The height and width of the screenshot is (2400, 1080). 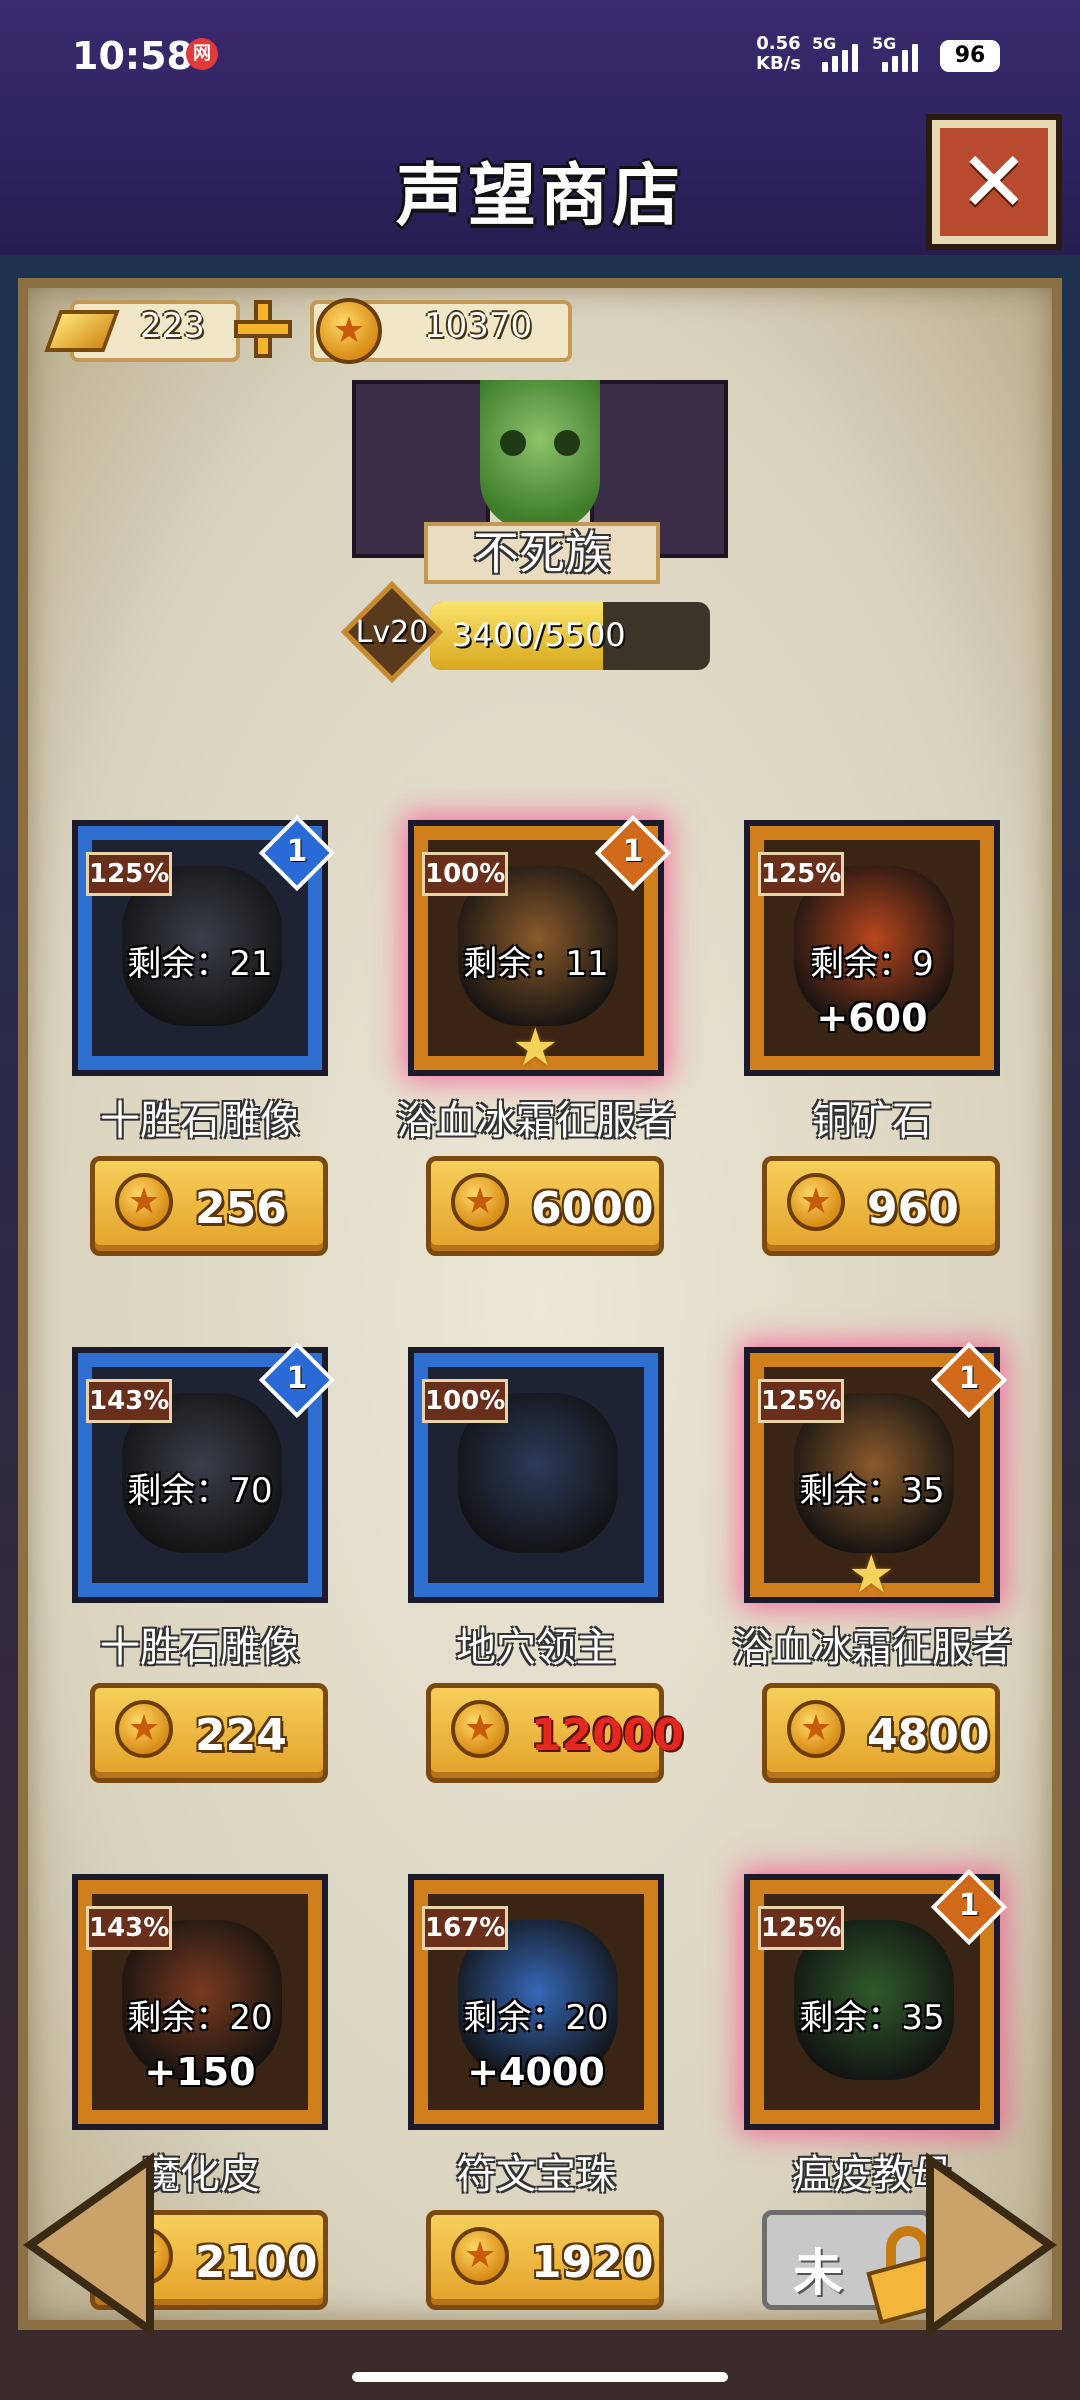 What do you see at coordinates (539, 635) in the screenshot?
I see `reputation-xp-text: 3400/5500` at bounding box center [539, 635].